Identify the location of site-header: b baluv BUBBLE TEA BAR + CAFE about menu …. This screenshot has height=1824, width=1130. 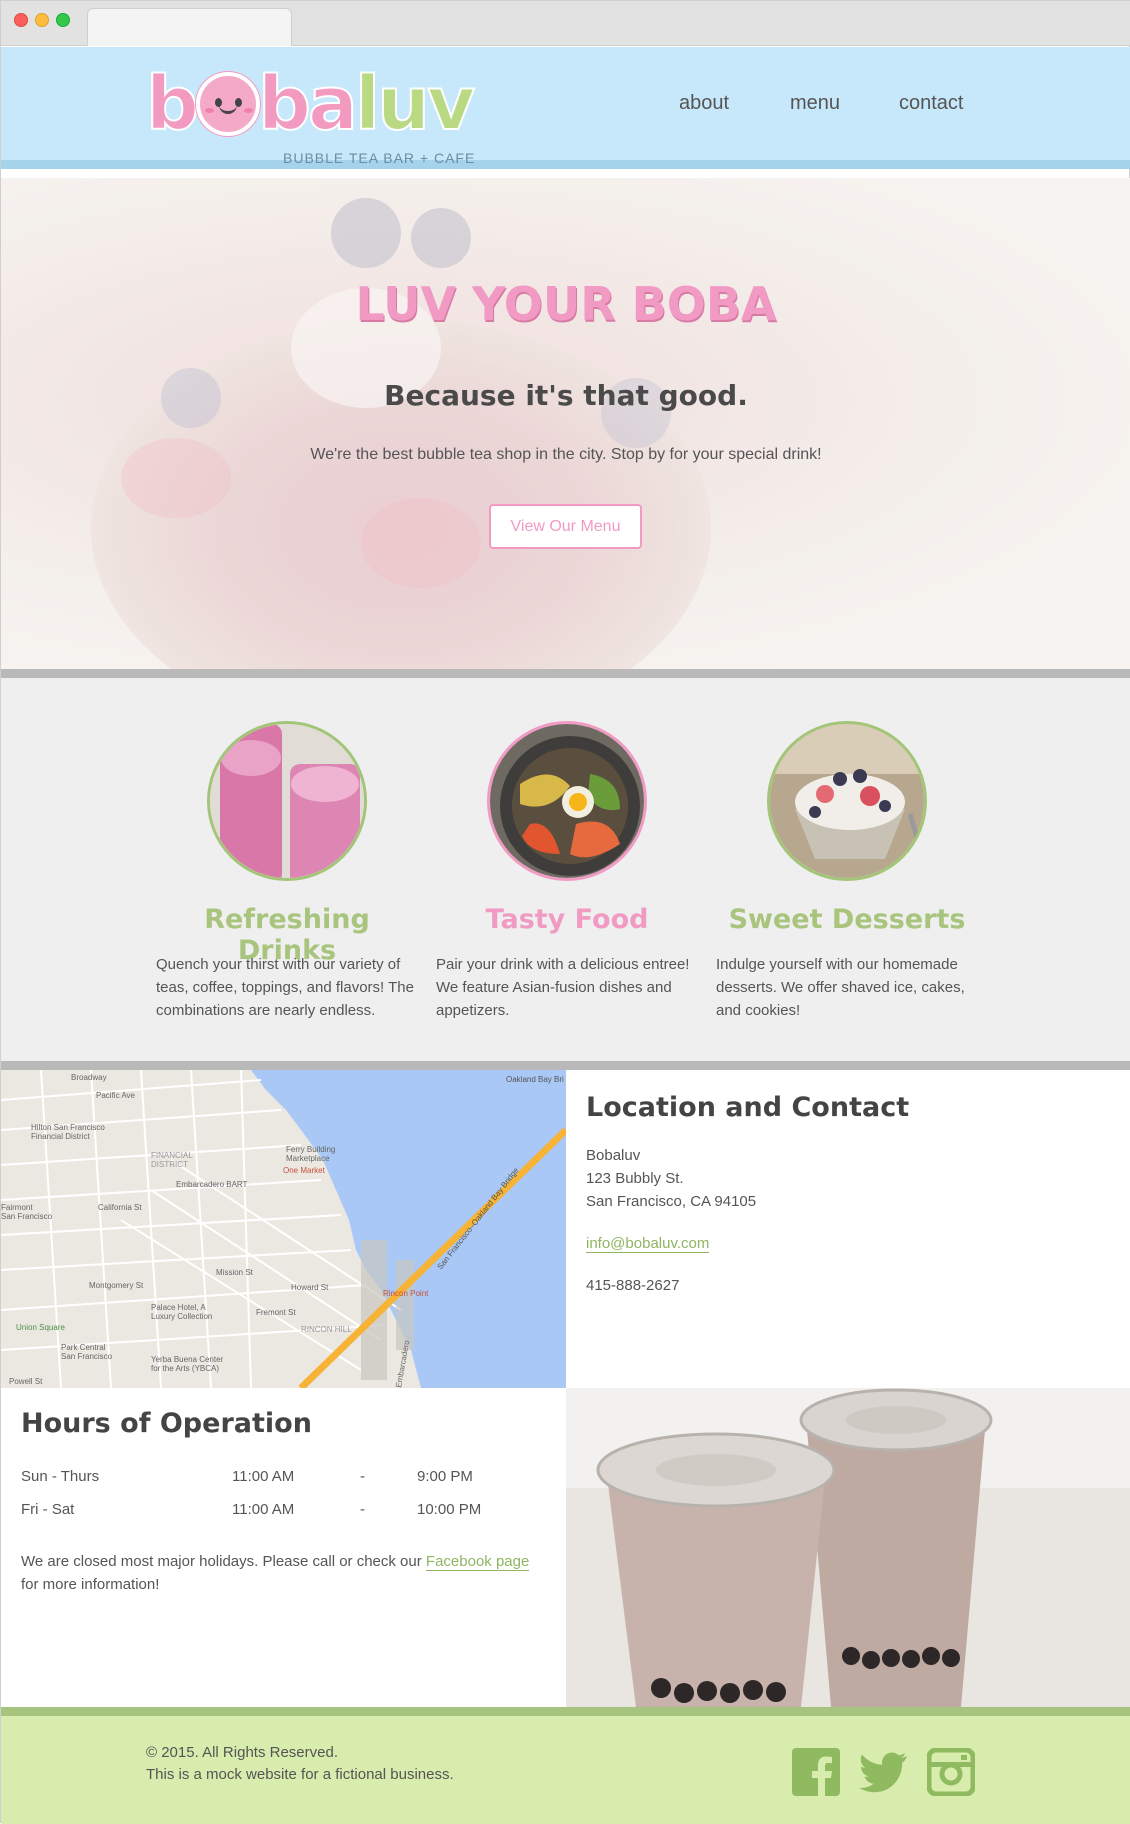
(565, 108).